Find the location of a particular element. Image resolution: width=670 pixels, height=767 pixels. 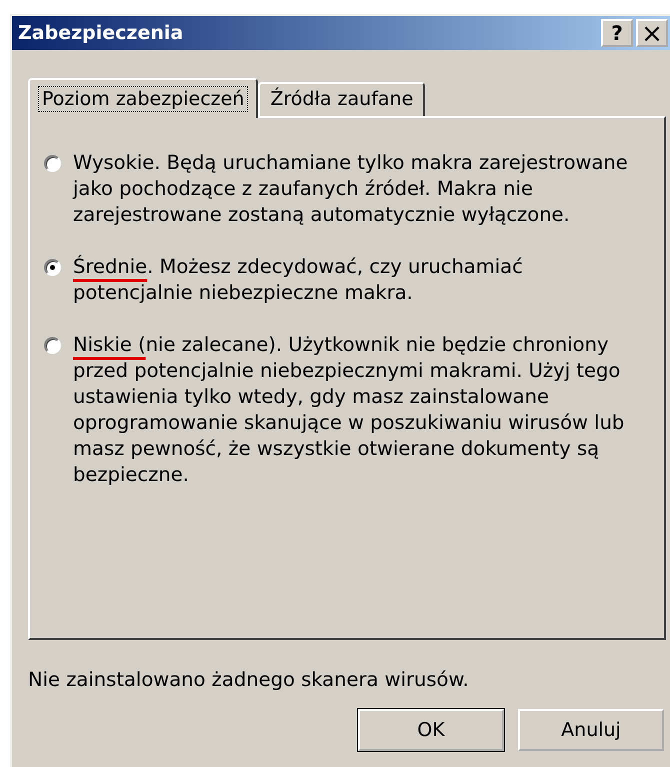

status-text: Nie zainstalowano żadnego skanera wirusów. is located at coordinates (249, 679).